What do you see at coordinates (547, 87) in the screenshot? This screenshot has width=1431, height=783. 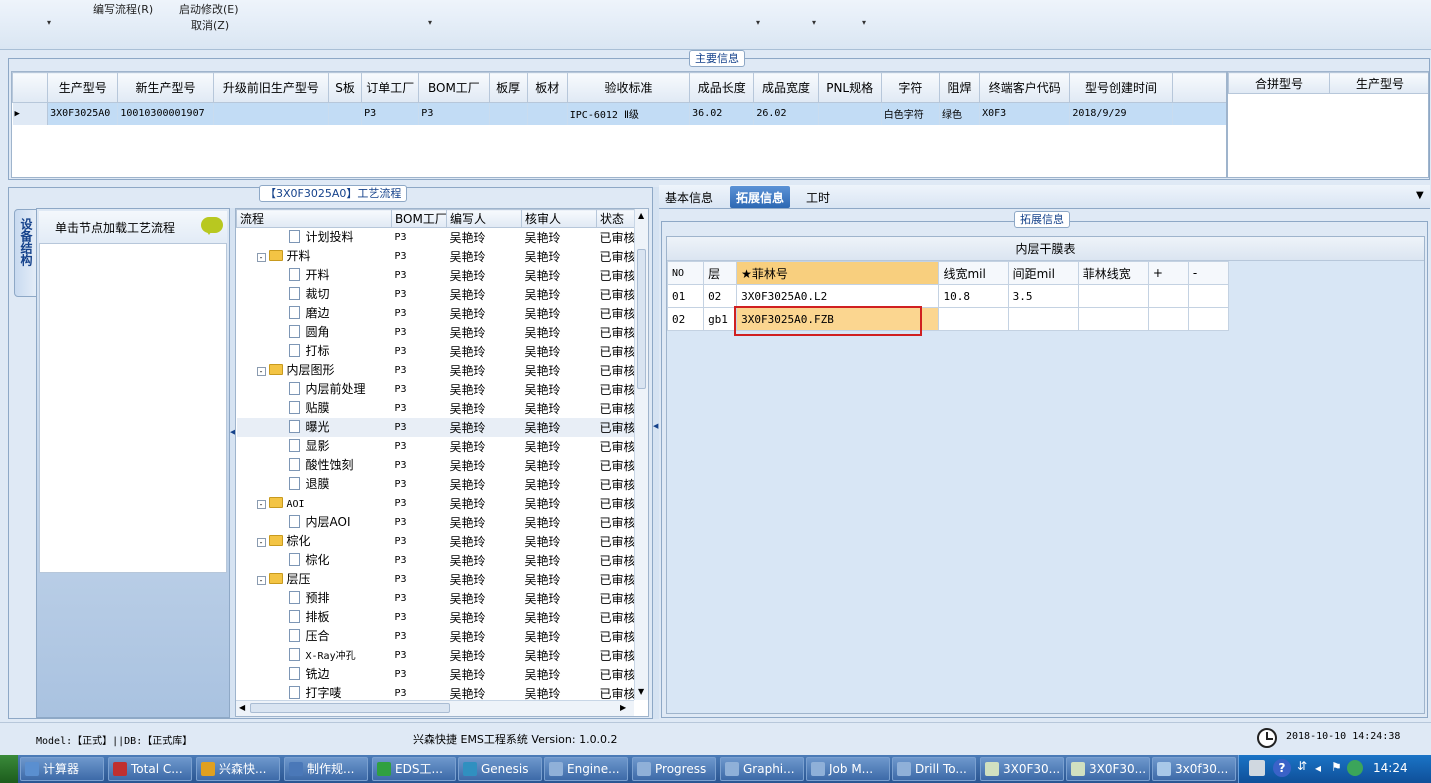 I see `col-header: 板材` at bounding box center [547, 87].